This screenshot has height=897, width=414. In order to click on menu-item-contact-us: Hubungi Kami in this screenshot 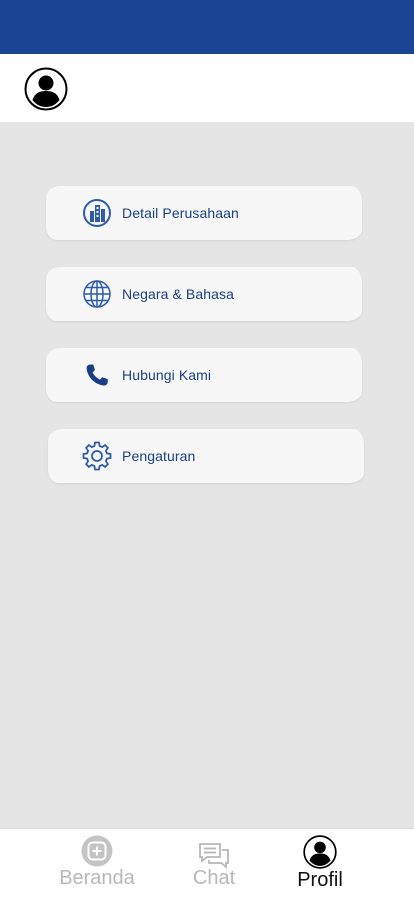, I will do `click(204, 375)`.